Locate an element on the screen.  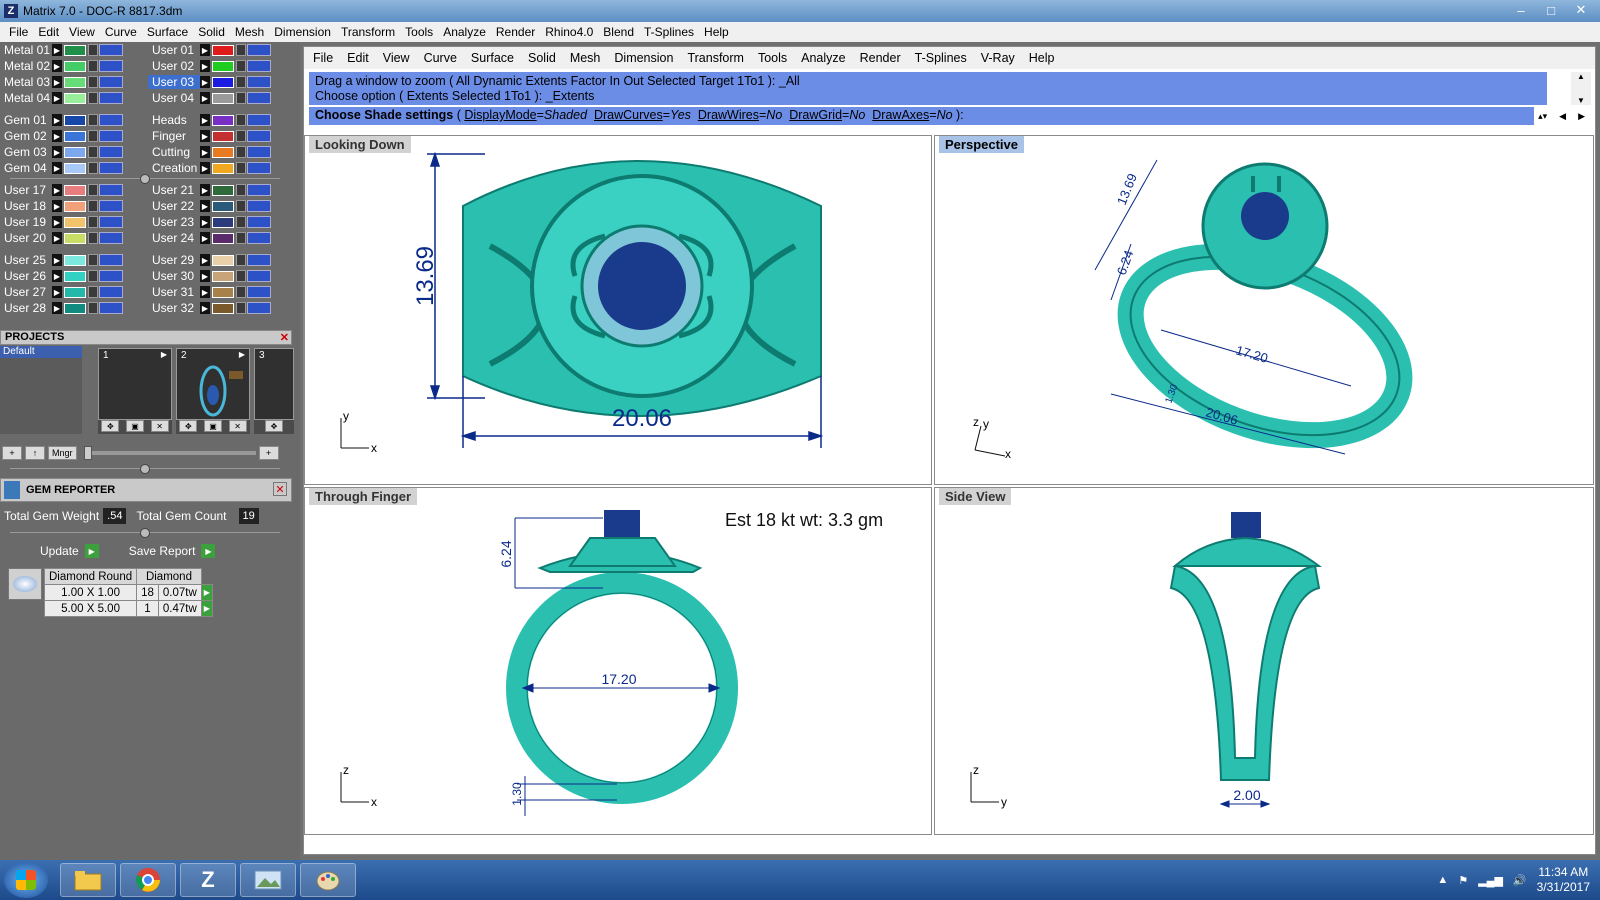
layer-row: User 25 ▶ is located at coordinates (71, 260).